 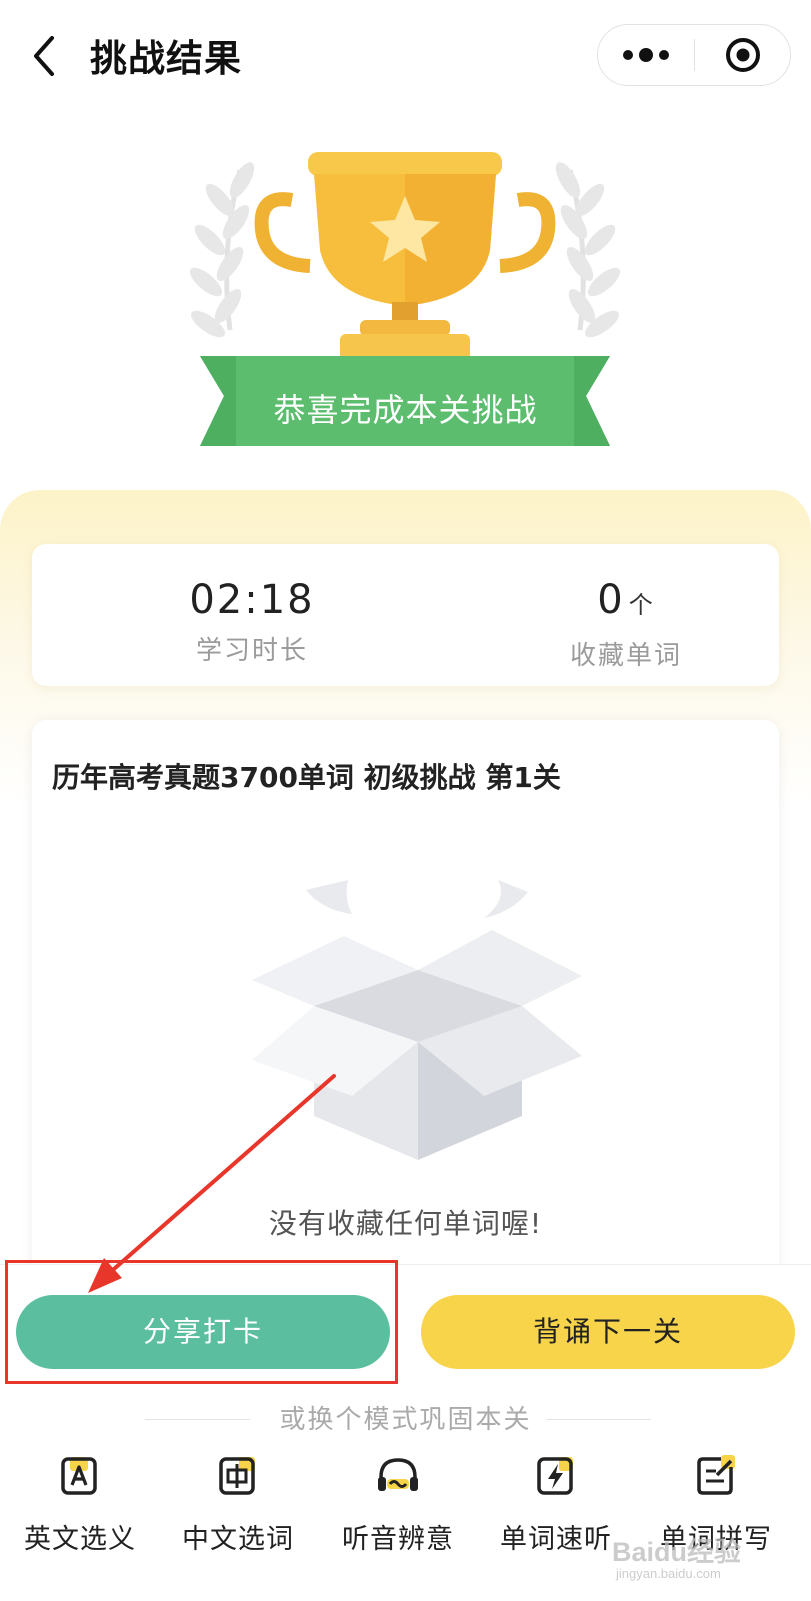 I want to click on duration-label: 学习时长, so click(x=251, y=651).